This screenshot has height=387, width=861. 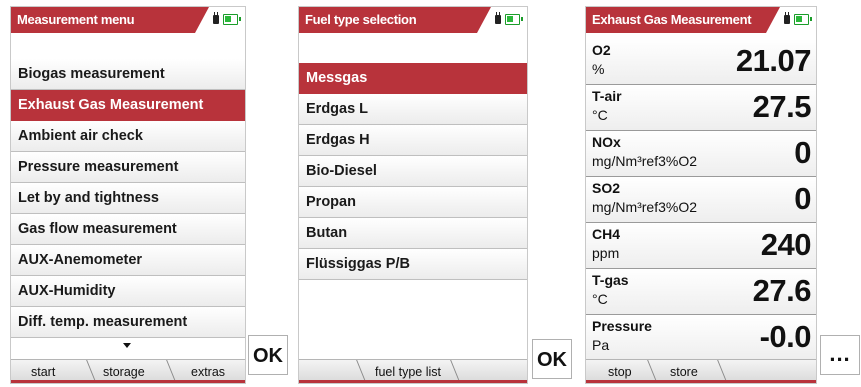 I want to click on softkey-bar: start storage extras, so click(x=128, y=371).